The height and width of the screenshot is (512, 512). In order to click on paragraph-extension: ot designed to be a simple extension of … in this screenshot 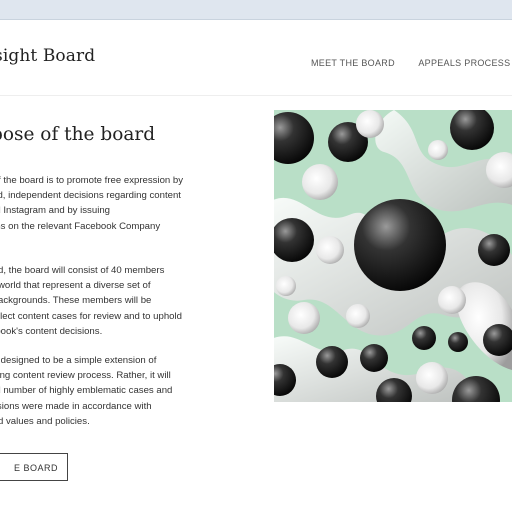, I will do `click(86, 391)`.